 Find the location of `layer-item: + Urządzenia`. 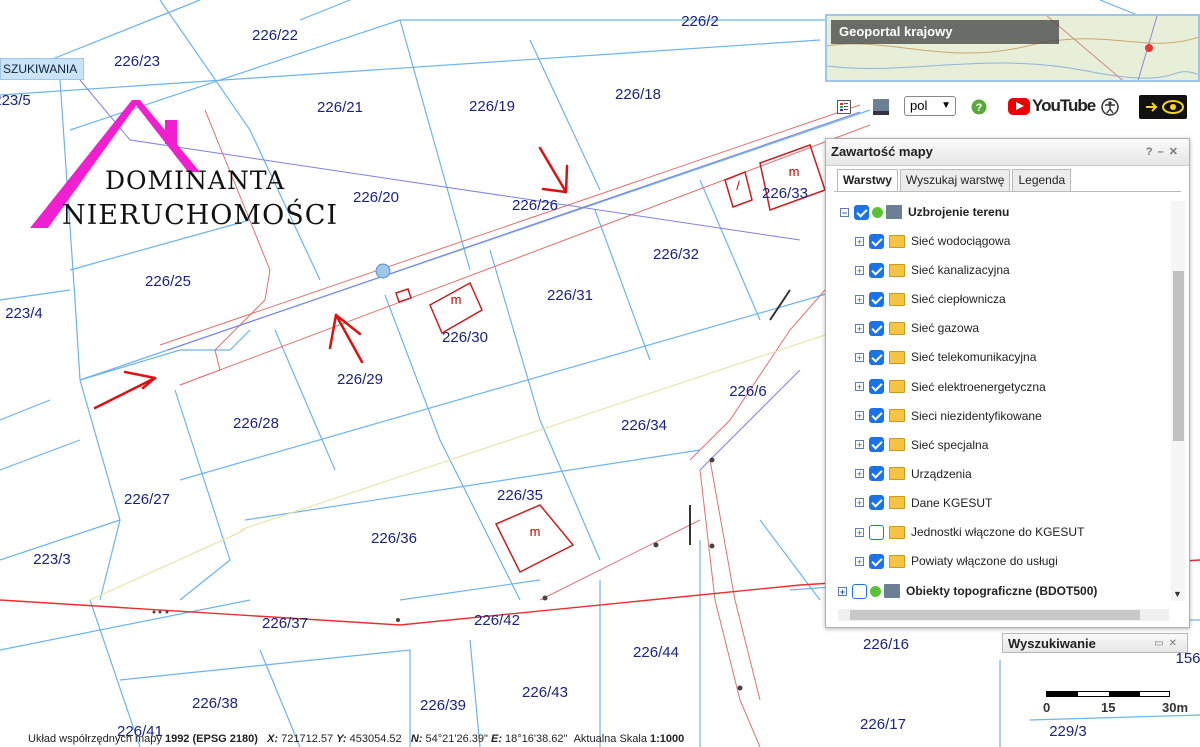

layer-item: + Urządzenia is located at coordinates (913, 474).